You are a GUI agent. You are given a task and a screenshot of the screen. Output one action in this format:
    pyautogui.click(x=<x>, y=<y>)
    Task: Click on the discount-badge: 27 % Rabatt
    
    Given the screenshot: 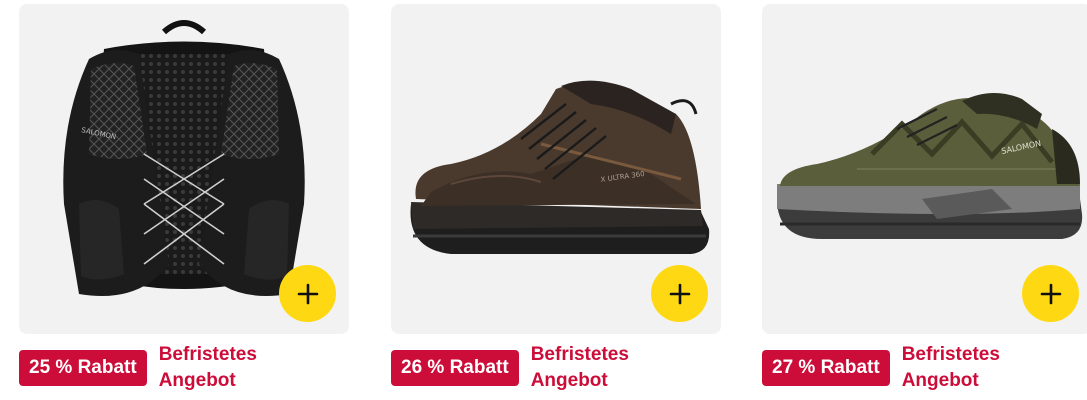 What is the action you would take?
    pyautogui.click(x=826, y=368)
    